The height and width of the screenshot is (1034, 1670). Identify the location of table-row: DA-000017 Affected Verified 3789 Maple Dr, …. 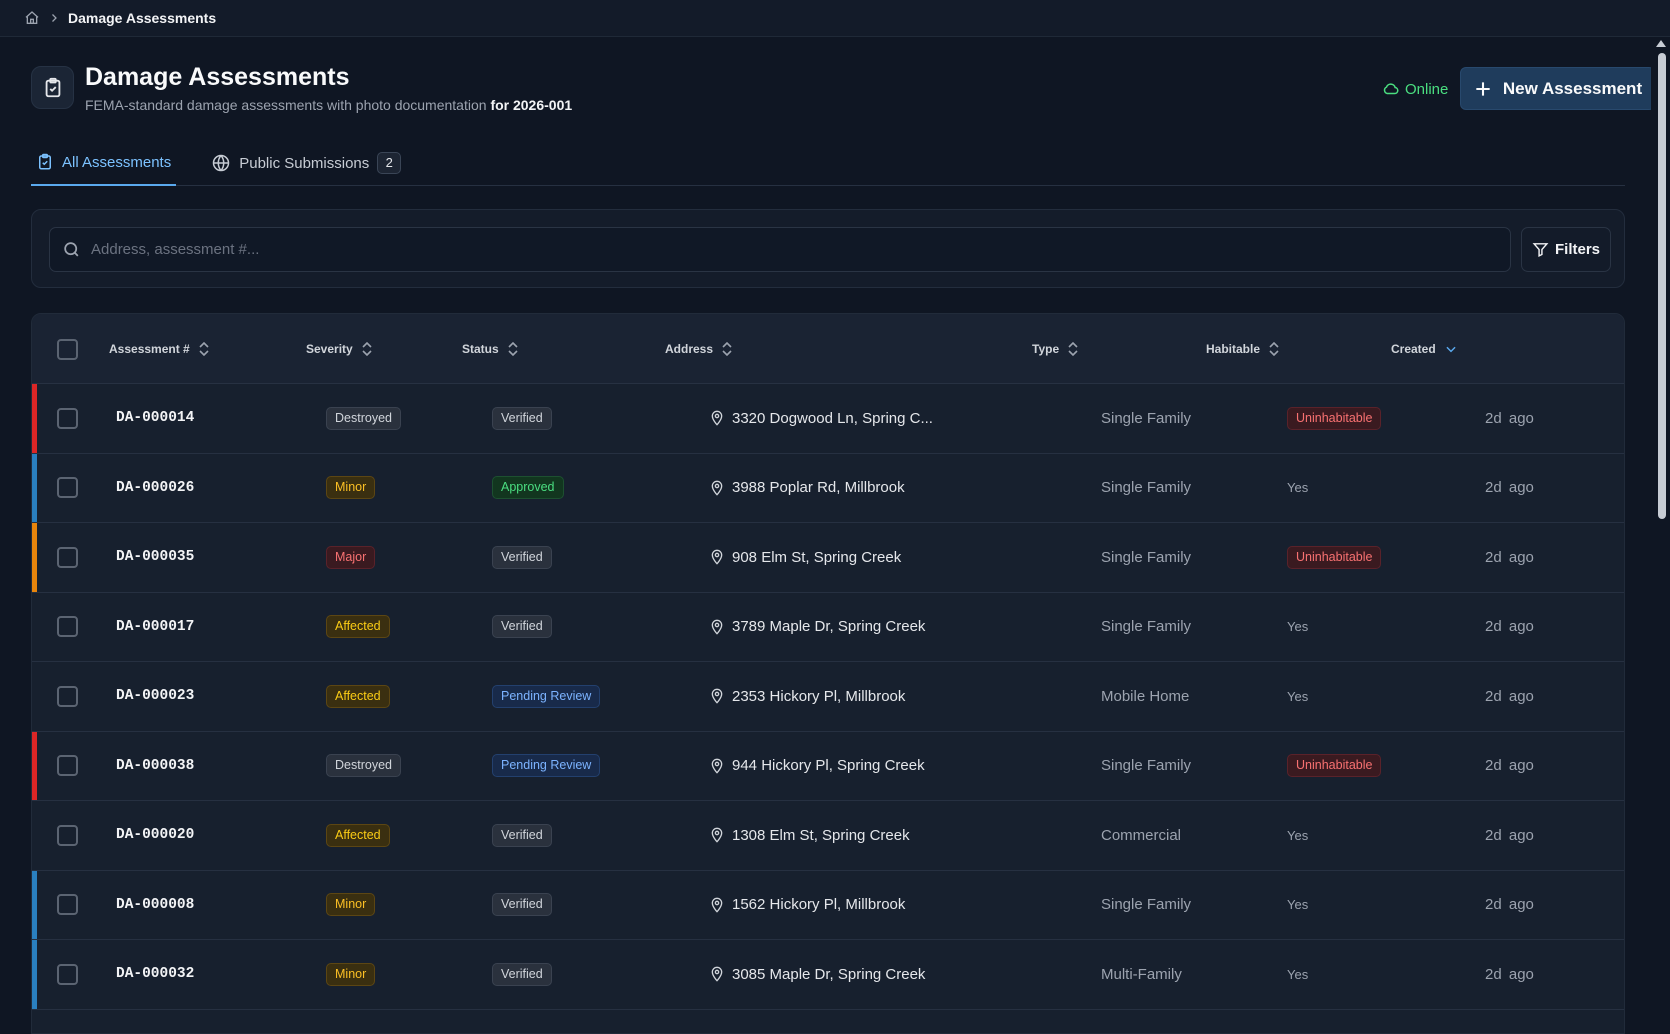
(828, 627).